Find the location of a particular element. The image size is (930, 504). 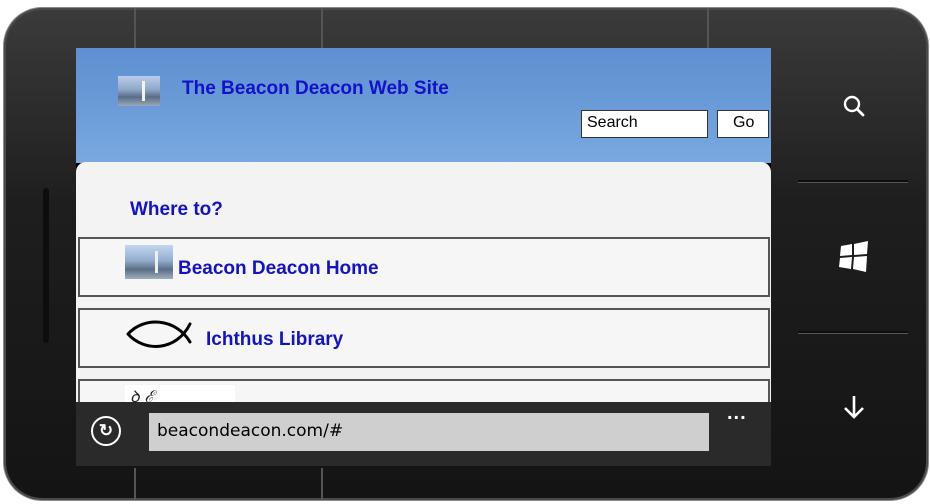

hardware-start-button is located at coordinates (854, 257).